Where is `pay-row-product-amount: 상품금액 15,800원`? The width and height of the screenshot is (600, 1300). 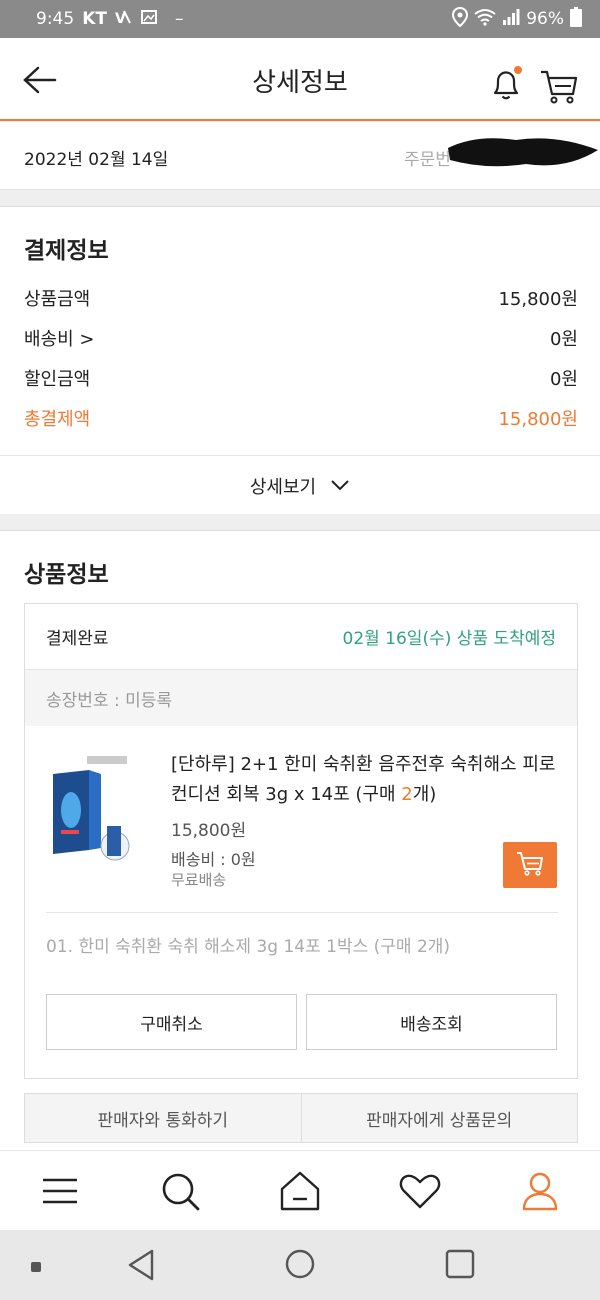
pay-row-product-amount: 상품금액 15,800원 is located at coordinates (301, 298).